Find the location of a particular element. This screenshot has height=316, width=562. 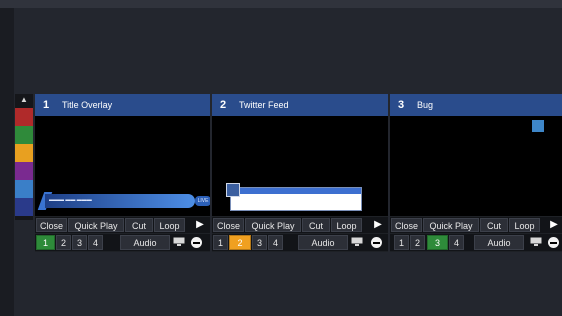

color-swatch-navy is located at coordinates (24, 207).